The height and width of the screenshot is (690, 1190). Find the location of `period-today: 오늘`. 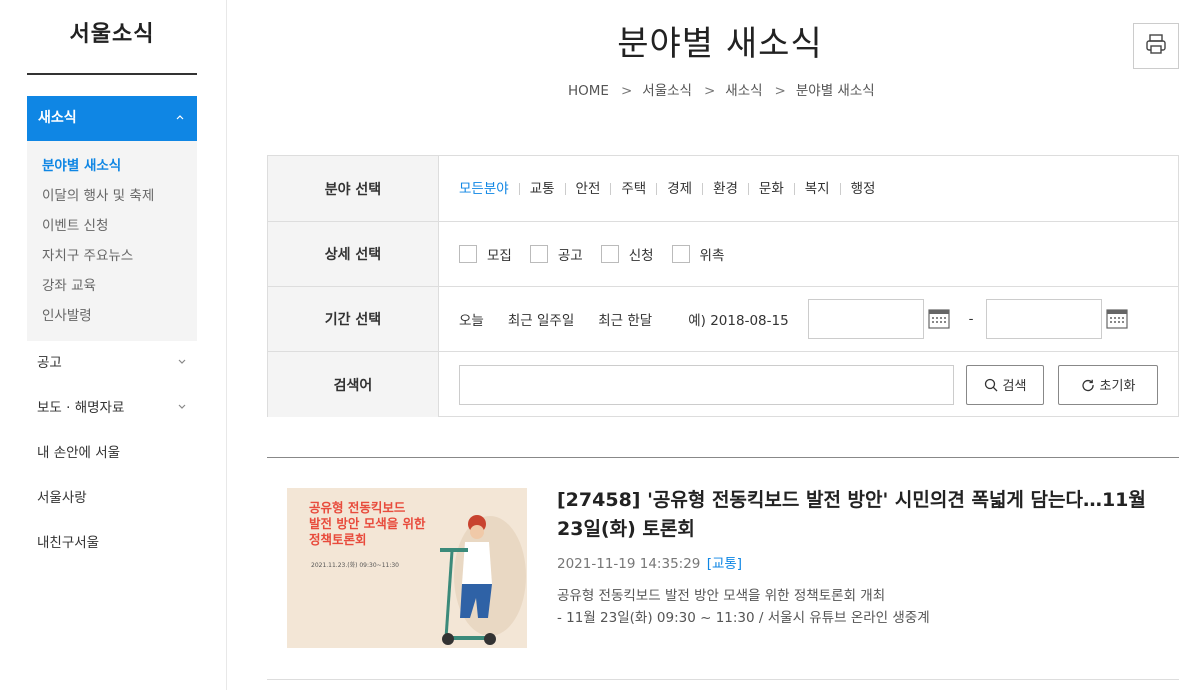

period-today: 오늘 is located at coordinates (471, 319).